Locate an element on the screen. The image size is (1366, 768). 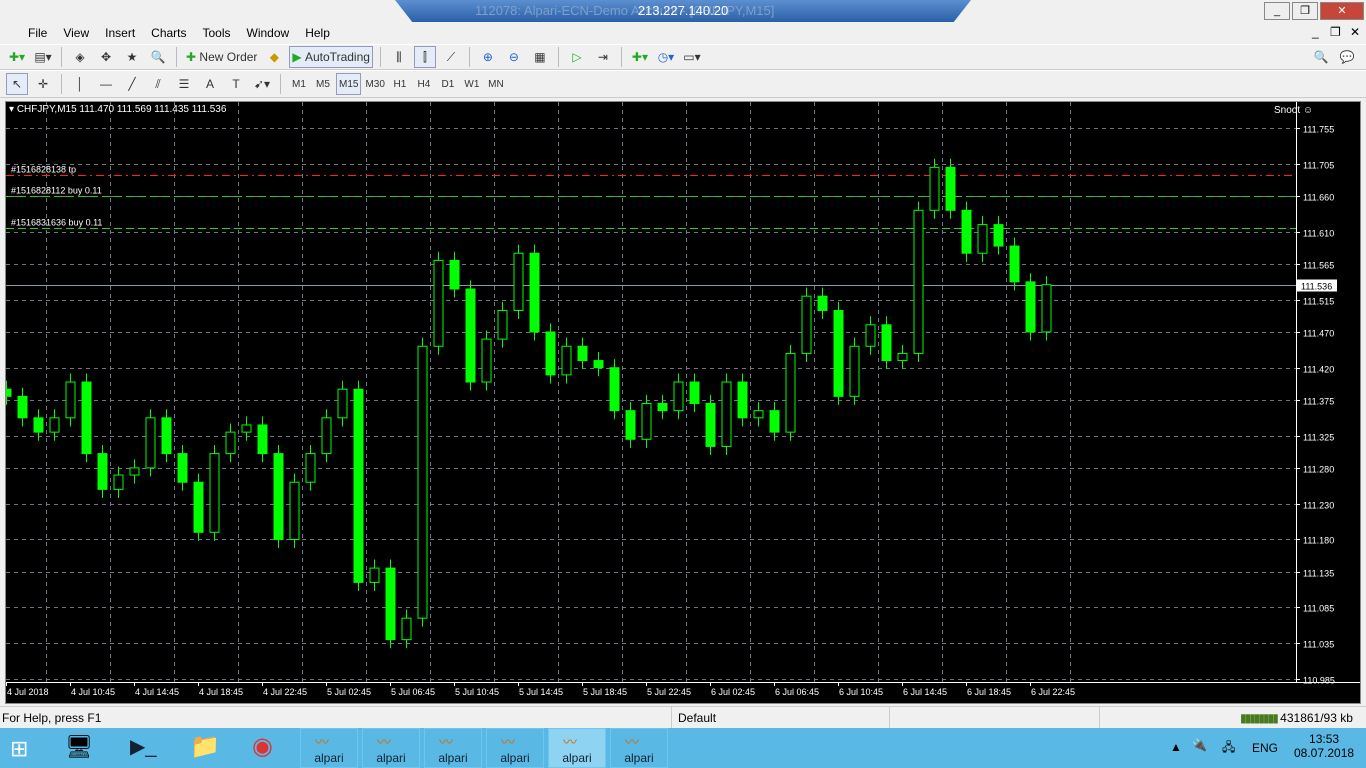
crosshair-icon: ✛ is located at coordinates (43, 84).